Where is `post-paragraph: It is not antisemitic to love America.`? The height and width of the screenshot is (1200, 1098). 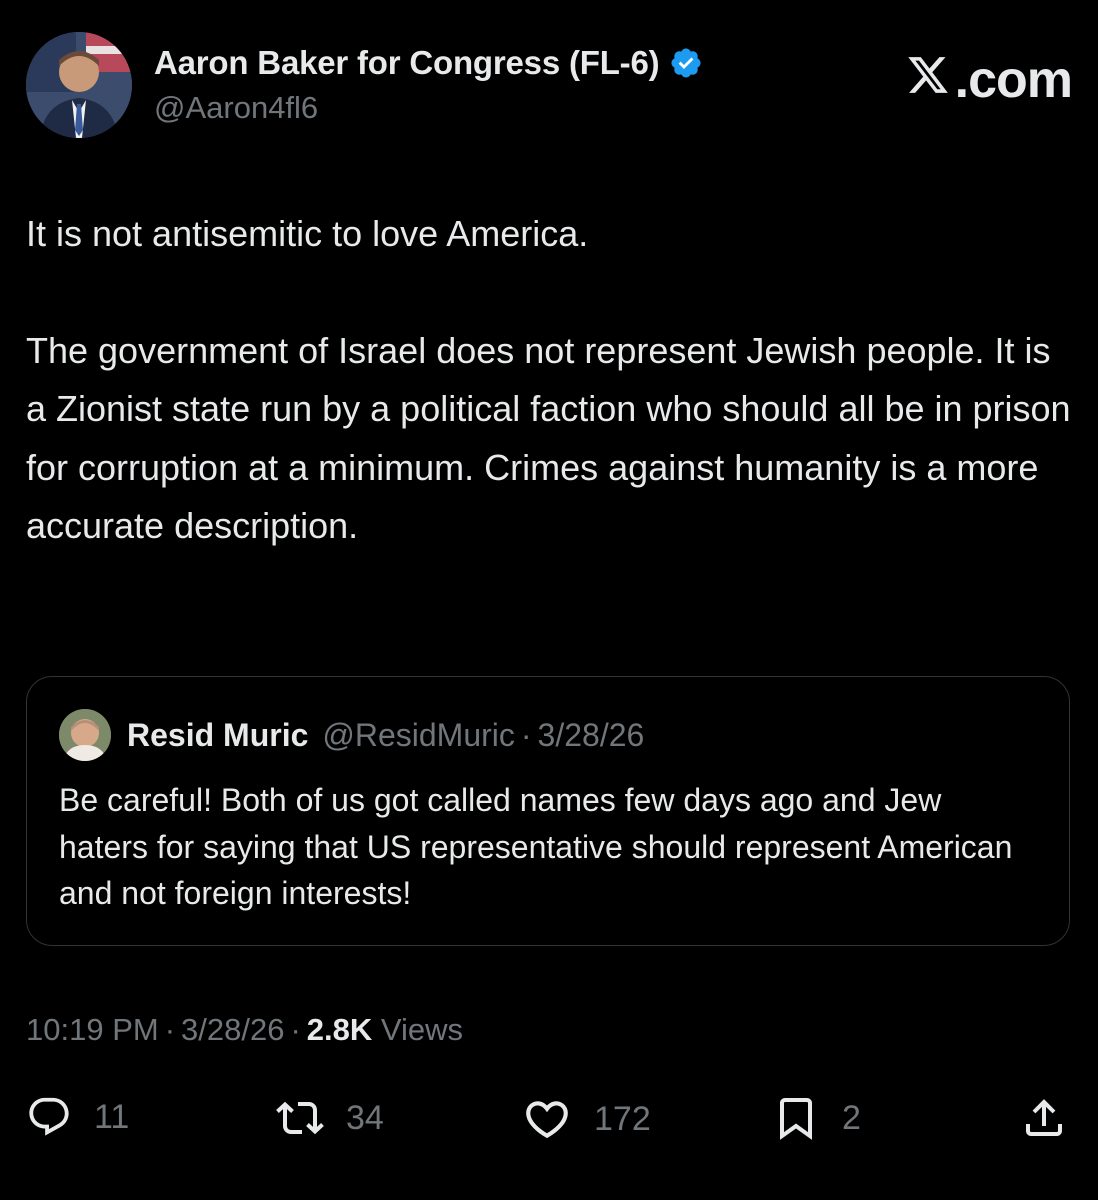
post-paragraph: It is not antisemitic to love America. is located at coordinates (307, 233).